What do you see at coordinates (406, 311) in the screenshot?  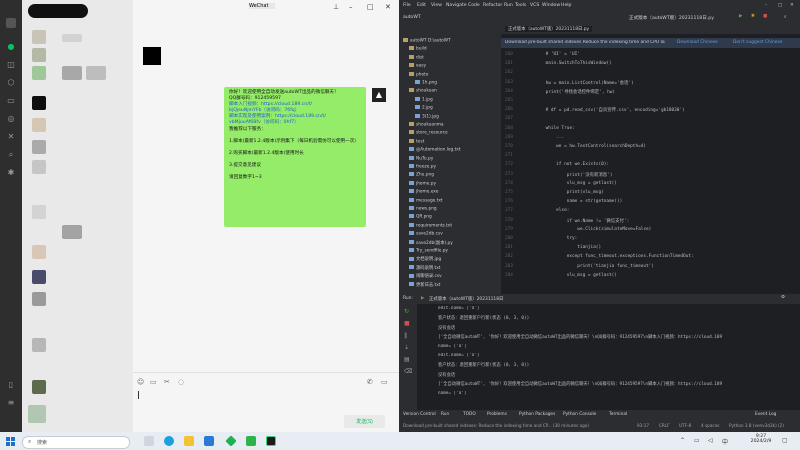 I see `rerun-icon: ↻` at bounding box center [406, 311].